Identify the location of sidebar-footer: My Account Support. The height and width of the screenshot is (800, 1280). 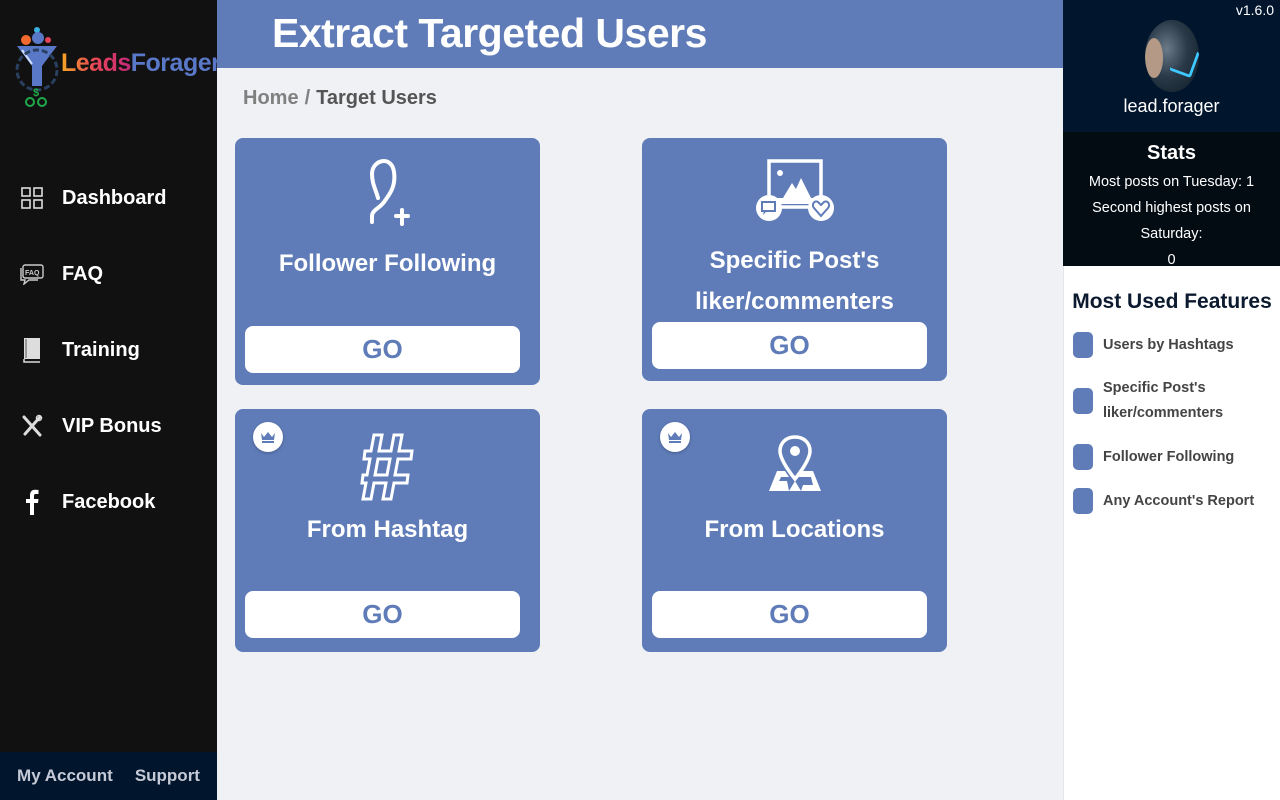
(108, 776).